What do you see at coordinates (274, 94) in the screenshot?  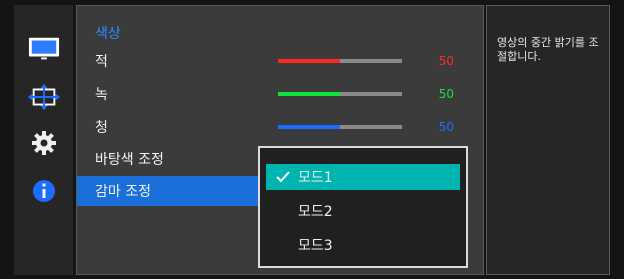 I see `green-setting-row: 녹 50` at bounding box center [274, 94].